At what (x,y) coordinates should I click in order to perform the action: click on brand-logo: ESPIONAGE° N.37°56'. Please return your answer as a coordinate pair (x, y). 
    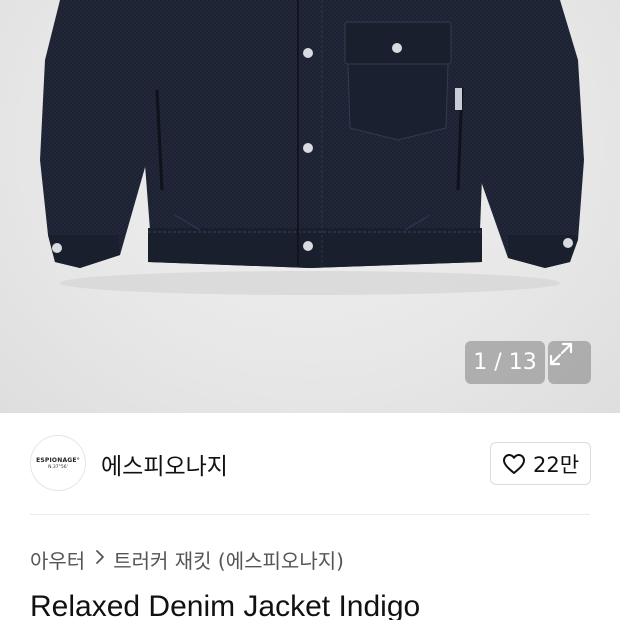
    Looking at the image, I should click on (58, 463).